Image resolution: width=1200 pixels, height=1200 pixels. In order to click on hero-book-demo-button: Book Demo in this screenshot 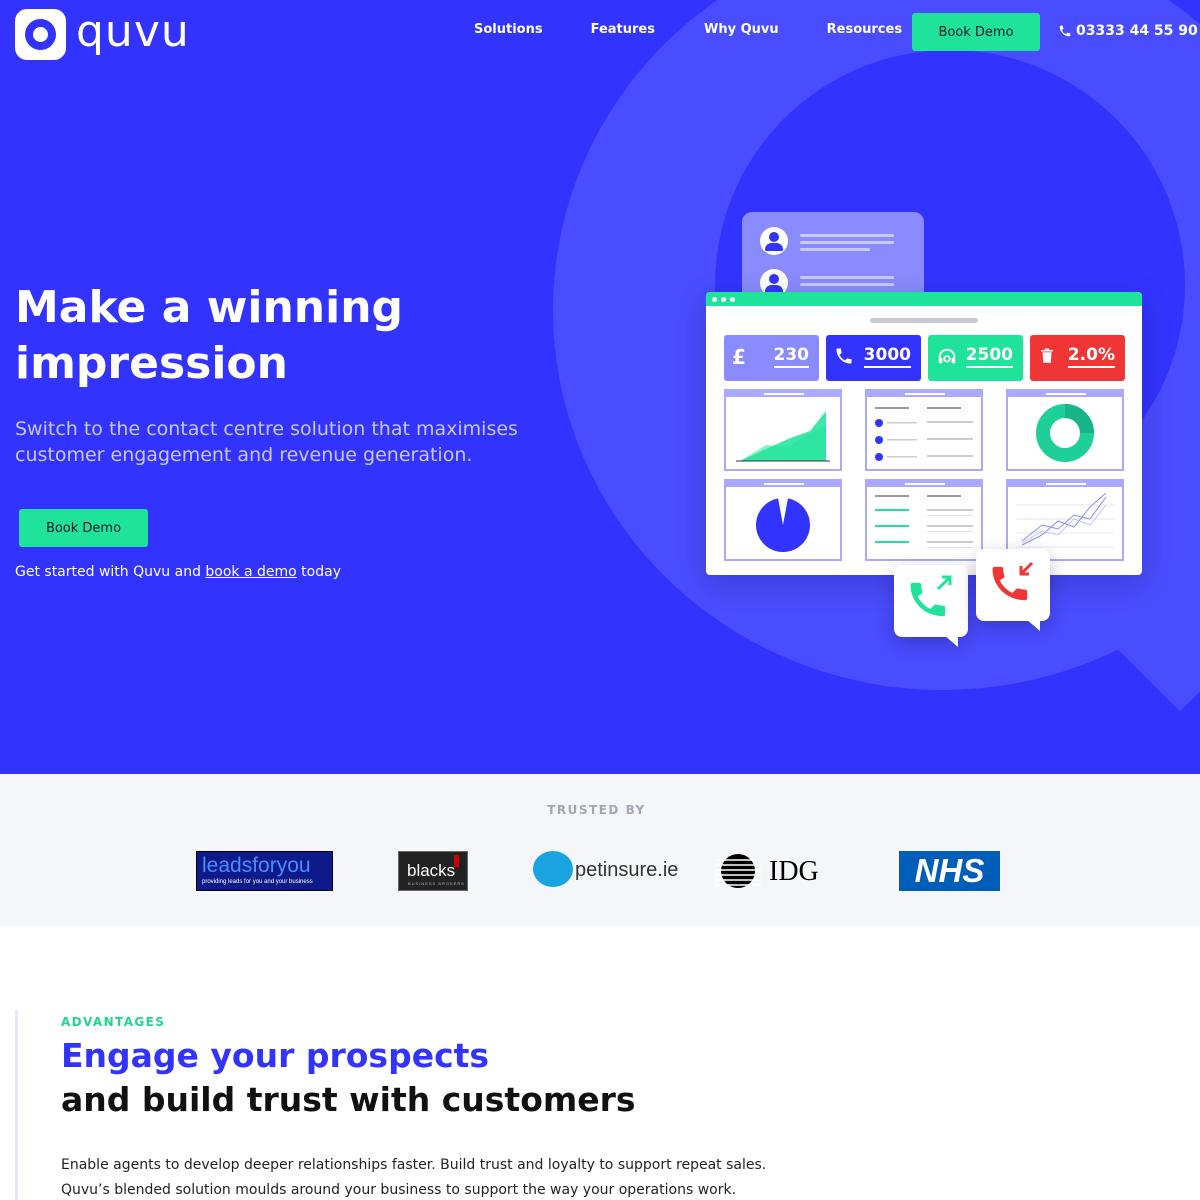, I will do `click(83, 528)`.